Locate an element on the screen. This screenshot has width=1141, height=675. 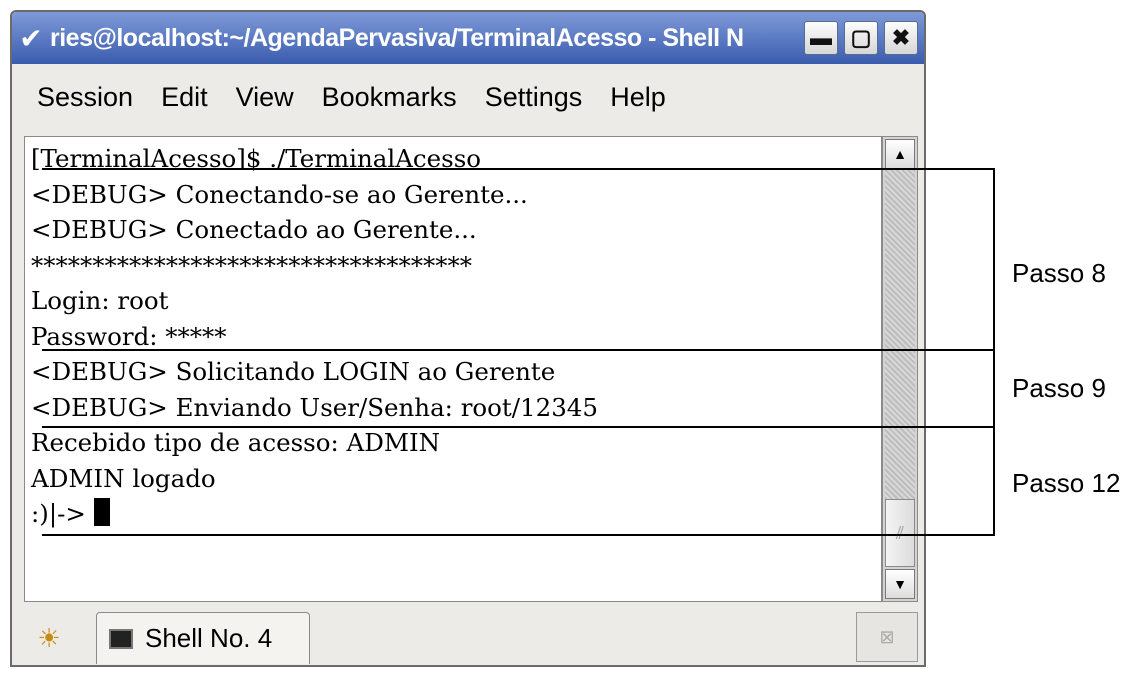
menu-bookmarks: Bookmarks is located at coordinates (389, 97).